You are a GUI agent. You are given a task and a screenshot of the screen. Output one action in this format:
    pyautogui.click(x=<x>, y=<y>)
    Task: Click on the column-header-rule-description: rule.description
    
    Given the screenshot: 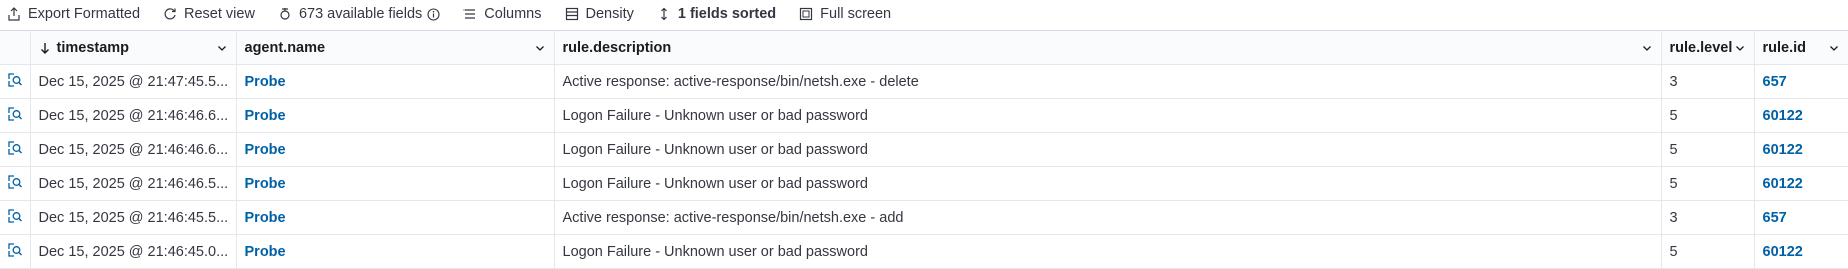 What is the action you would take?
    pyautogui.click(x=1108, y=47)
    